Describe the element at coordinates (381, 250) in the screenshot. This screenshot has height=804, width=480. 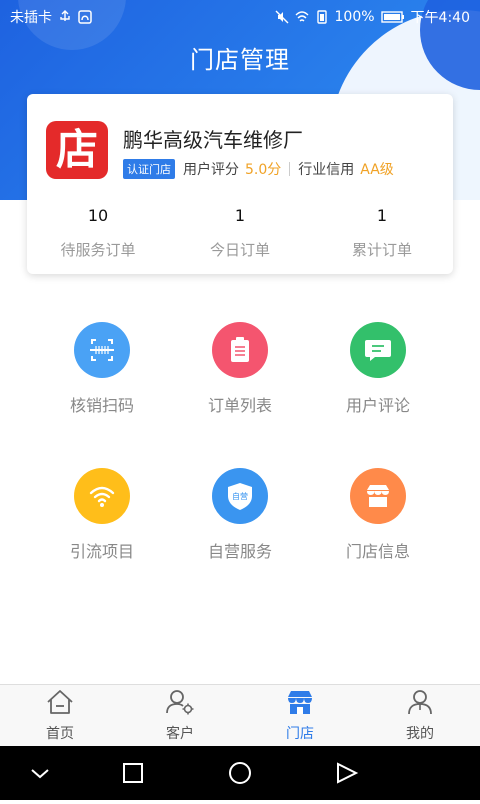
I see `stat-label: 累计订单` at that location.